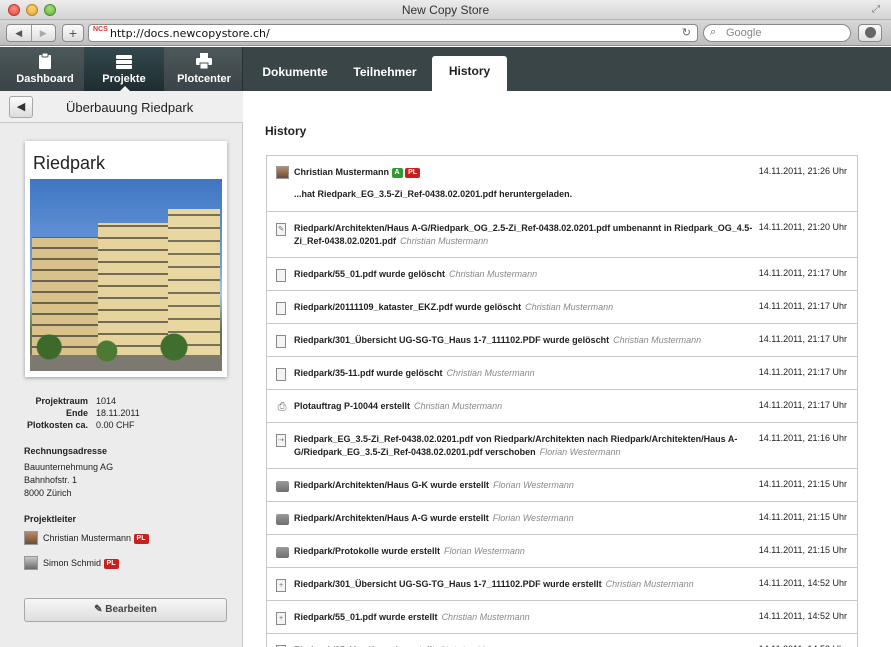 The width and height of the screenshot is (891, 647). Describe the element at coordinates (190, 33) in the screenshot. I see `url-text: http://docs.newcopystore.ch/` at that location.